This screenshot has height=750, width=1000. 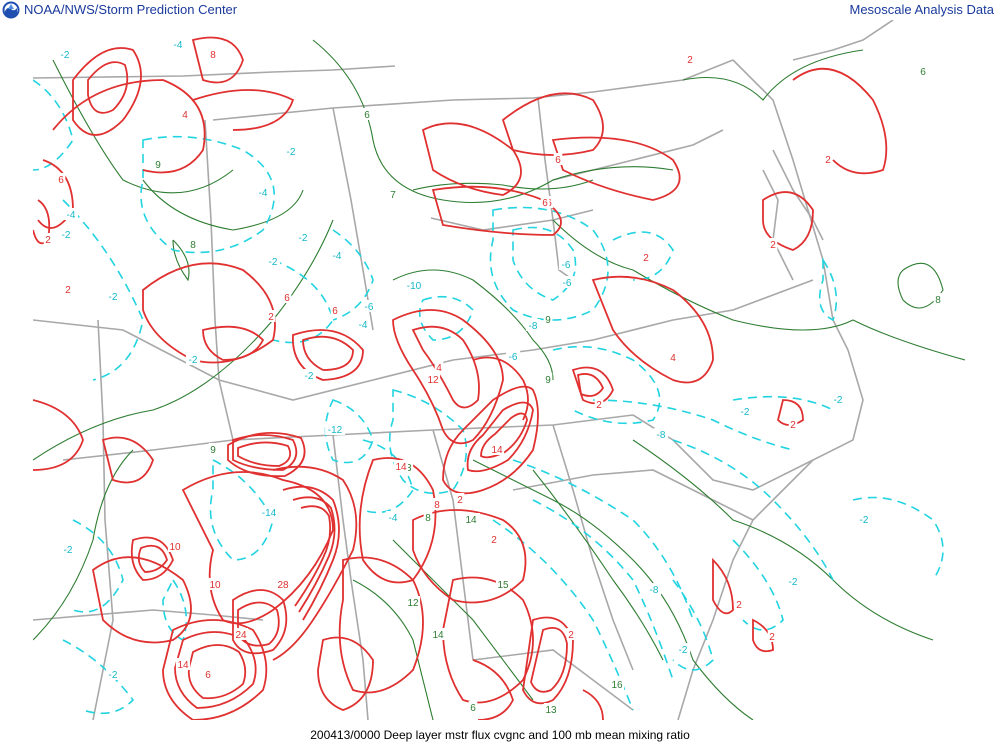 What do you see at coordinates (269, 513) in the screenshot?
I see `divergence-label: -14` at bounding box center [269, 513].